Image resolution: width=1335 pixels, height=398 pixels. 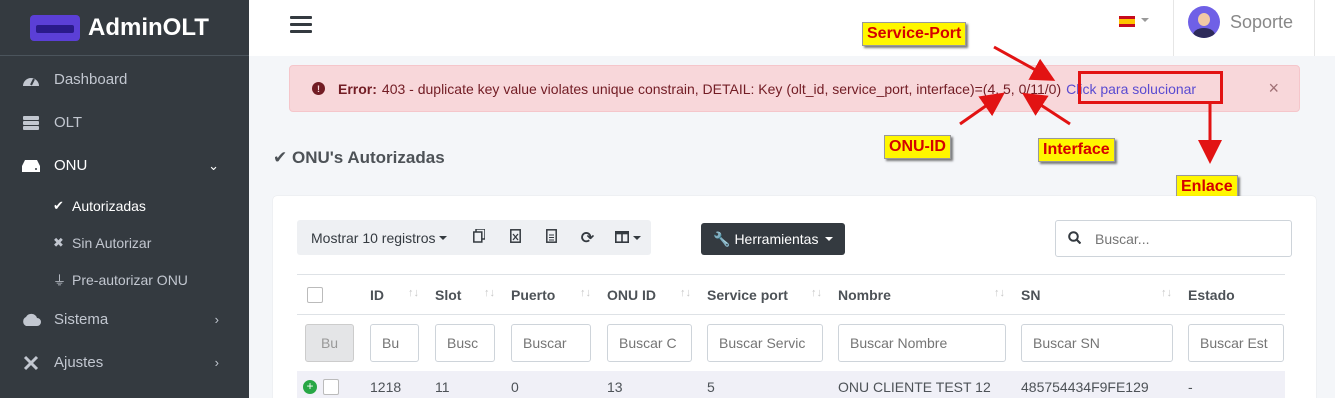 I want to click on sidebar-item-label: Dashboard, so click(x=91, y=79).